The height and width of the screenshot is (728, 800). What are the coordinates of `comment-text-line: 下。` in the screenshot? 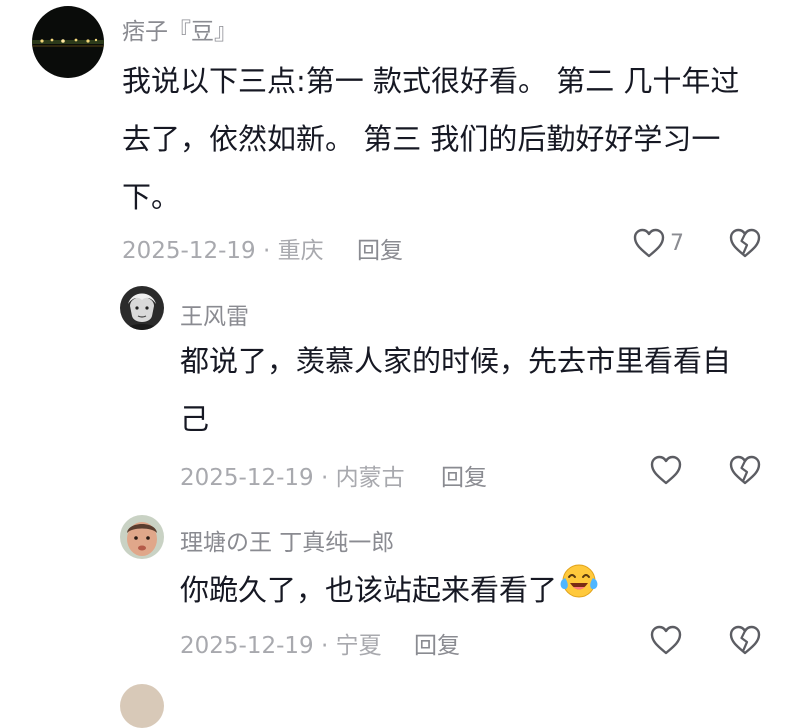 It's located at (151, 197).